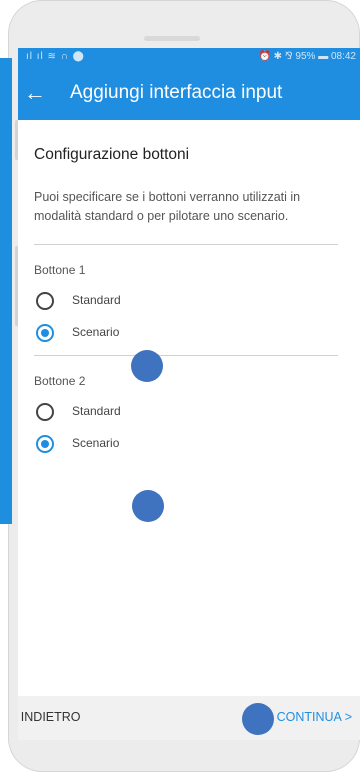 The height and width of the screenshot is (780, 362). I want to click on group-label-bottone-2: Bottone 2, so click(60, 381).